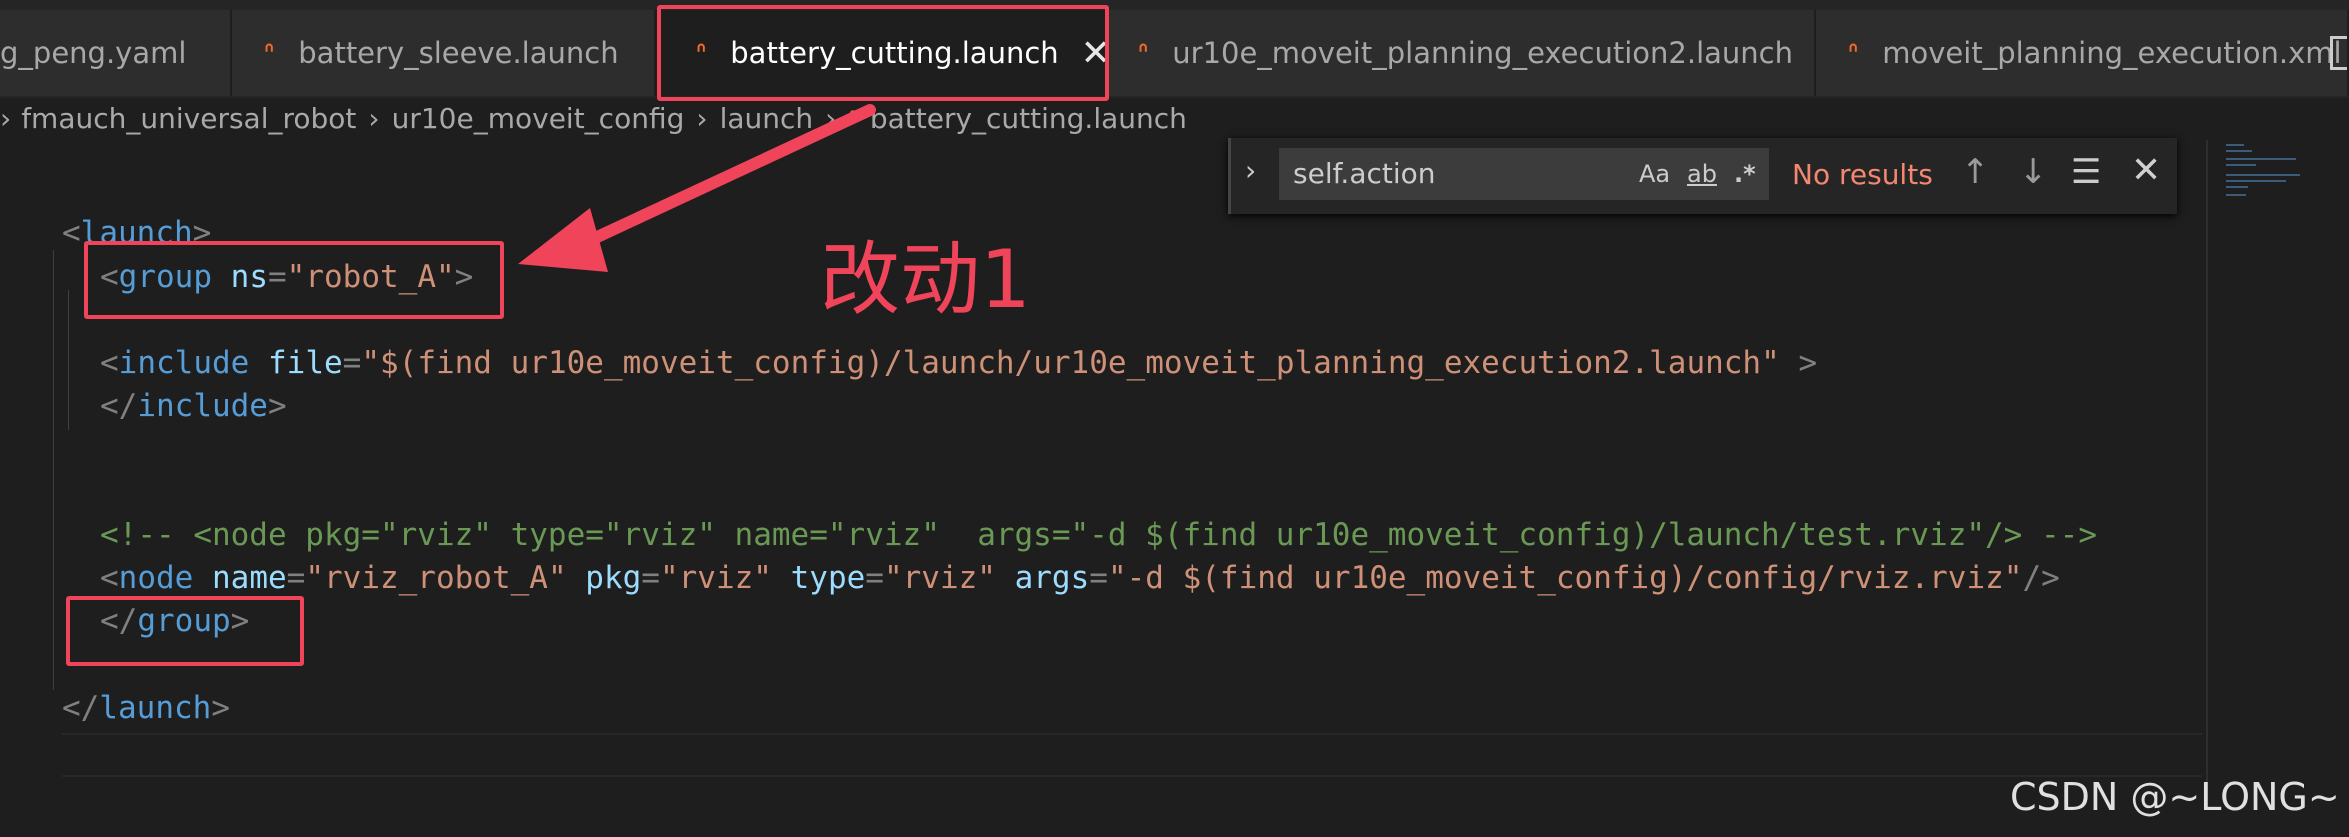 The image size is (2349, 837). I want to click on annotation-label: 改动1, so click(925, 279).